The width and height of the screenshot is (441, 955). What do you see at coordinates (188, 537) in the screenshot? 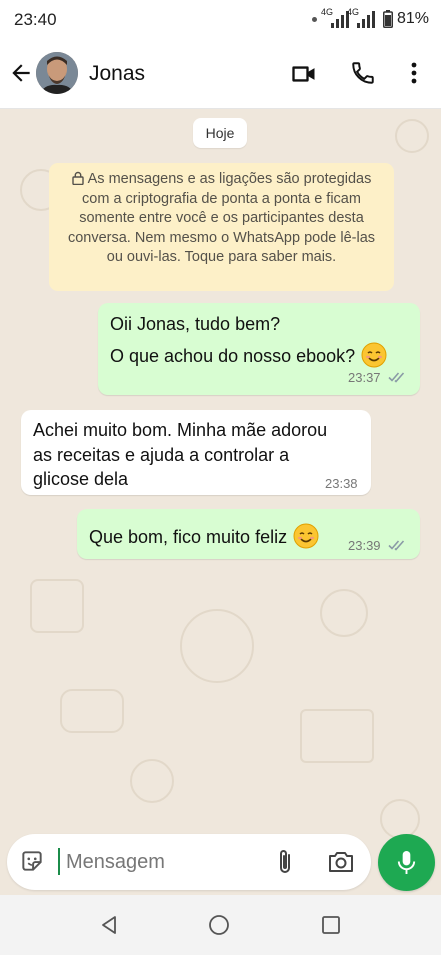
I see `message-text: Que bom, fico muito feliz` at bounding box center [188, 537].